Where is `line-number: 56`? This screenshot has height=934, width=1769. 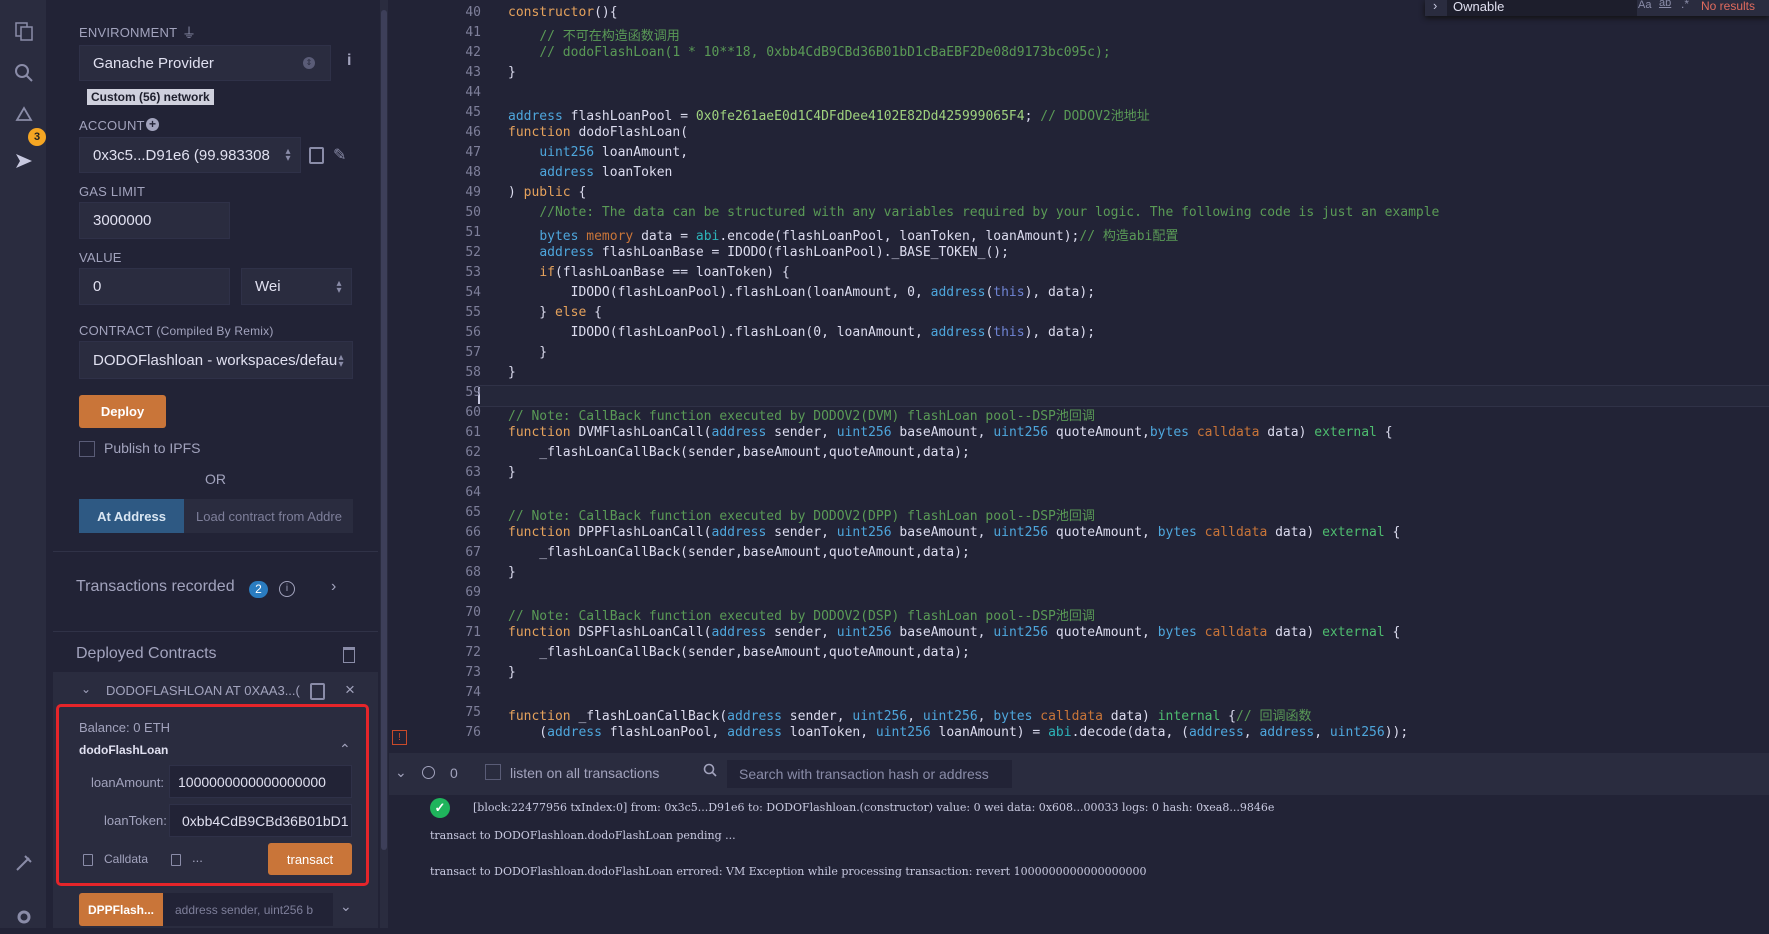
line-number: 56 is located at coordinates (473, 332).